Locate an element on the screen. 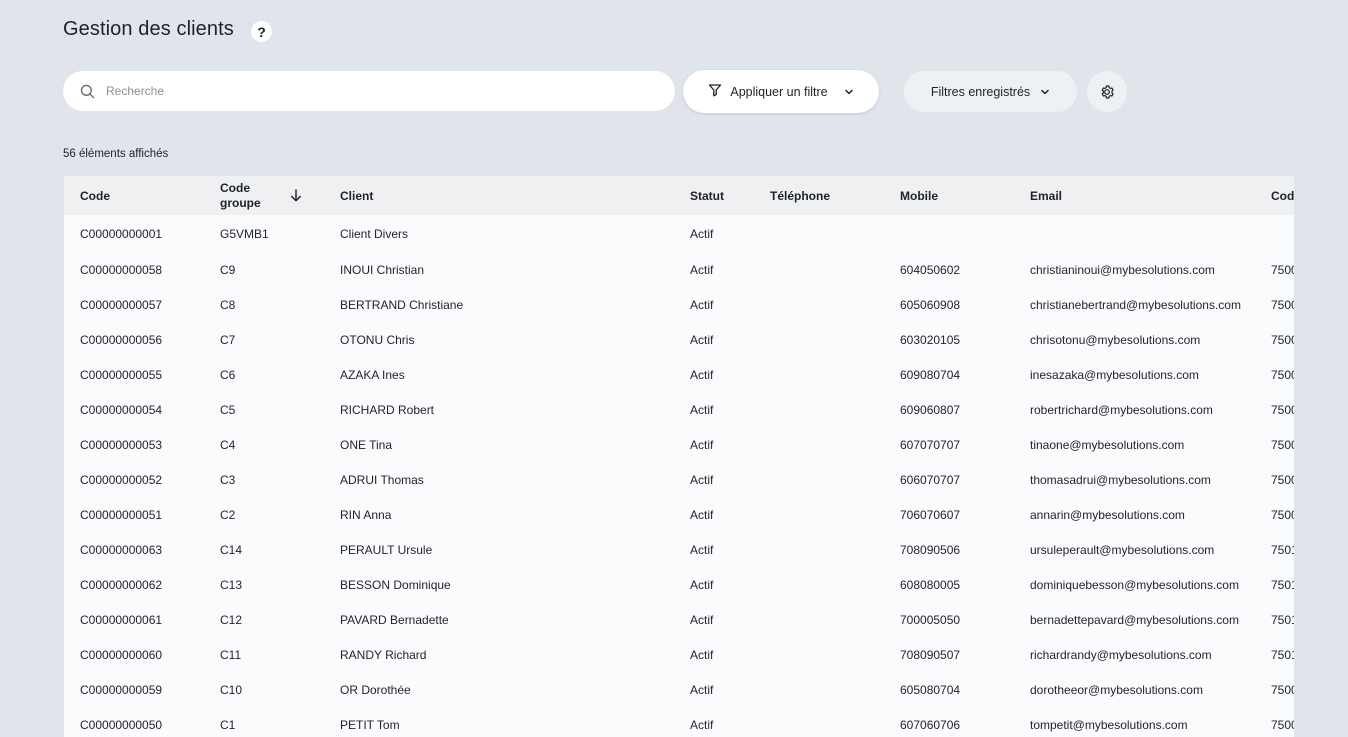 This screenshot has height=737, width=1348. column-header-email: Email is located at coordinates (1134, 195).